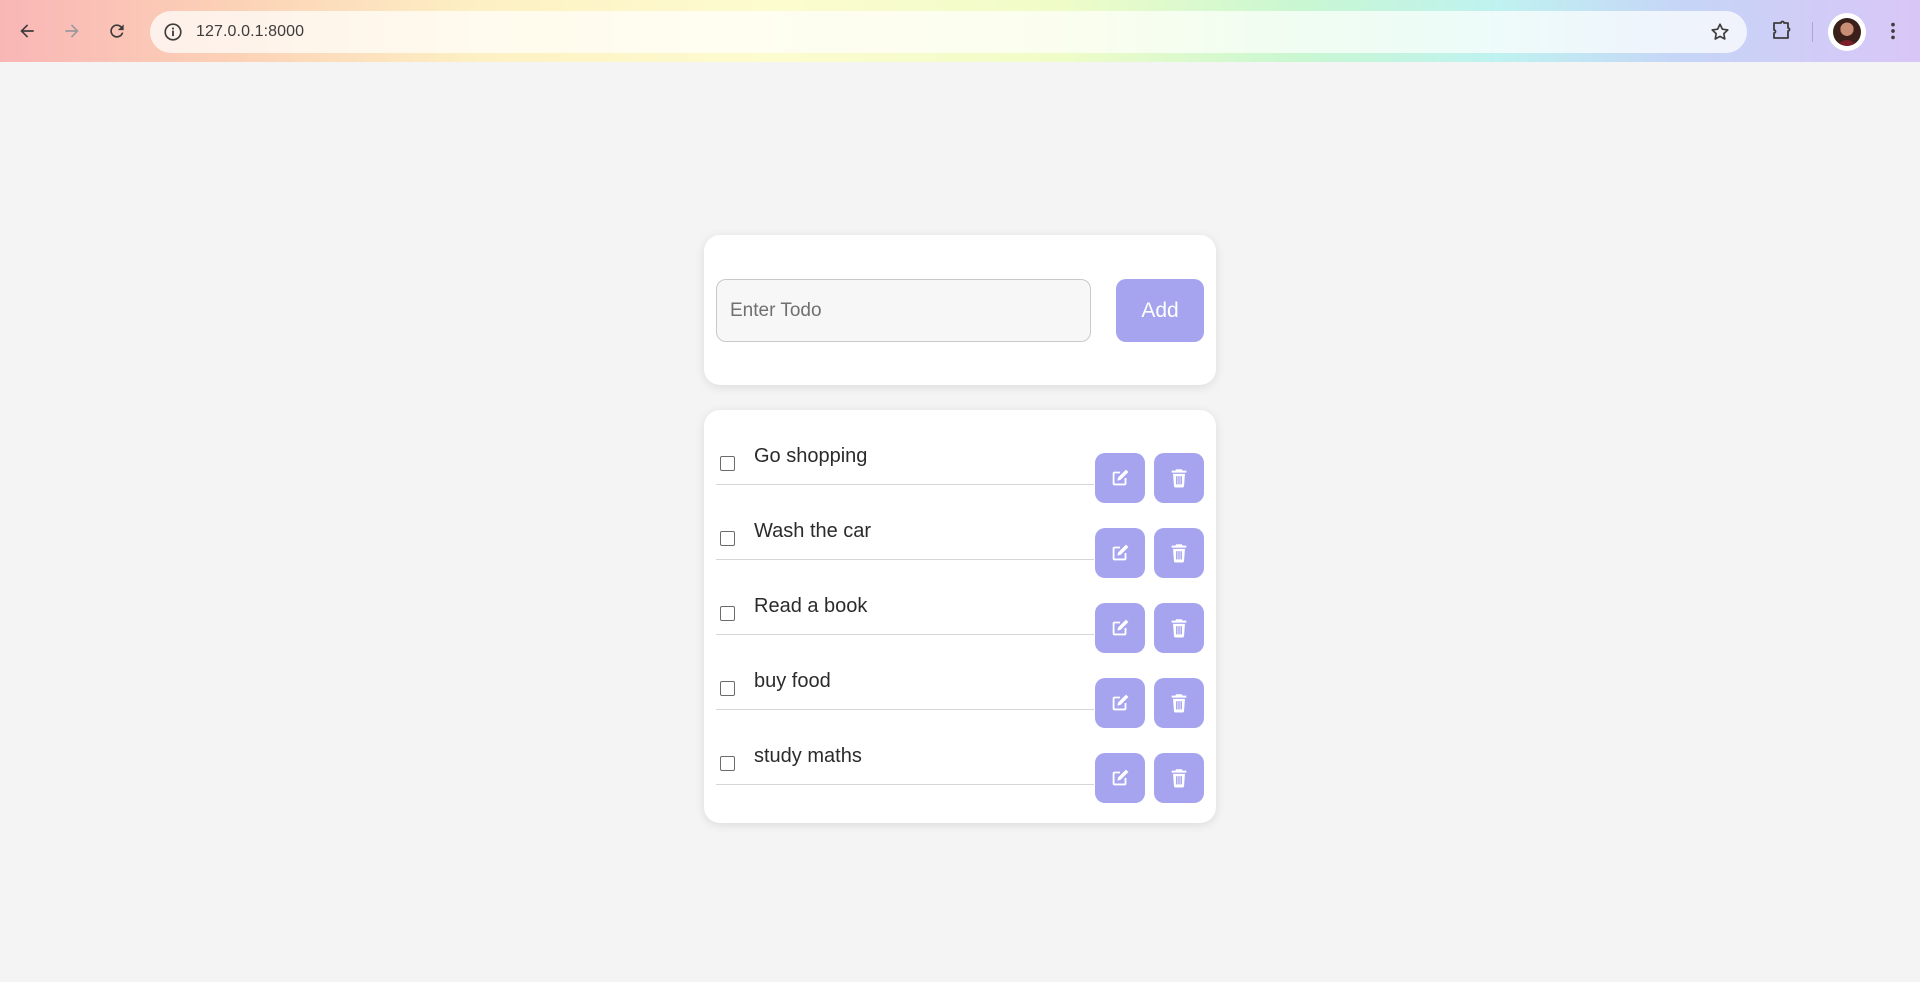 The height and width of the screenshot is (982, 1920). I want to click on forward-arrow-icon, so click(72, 31).